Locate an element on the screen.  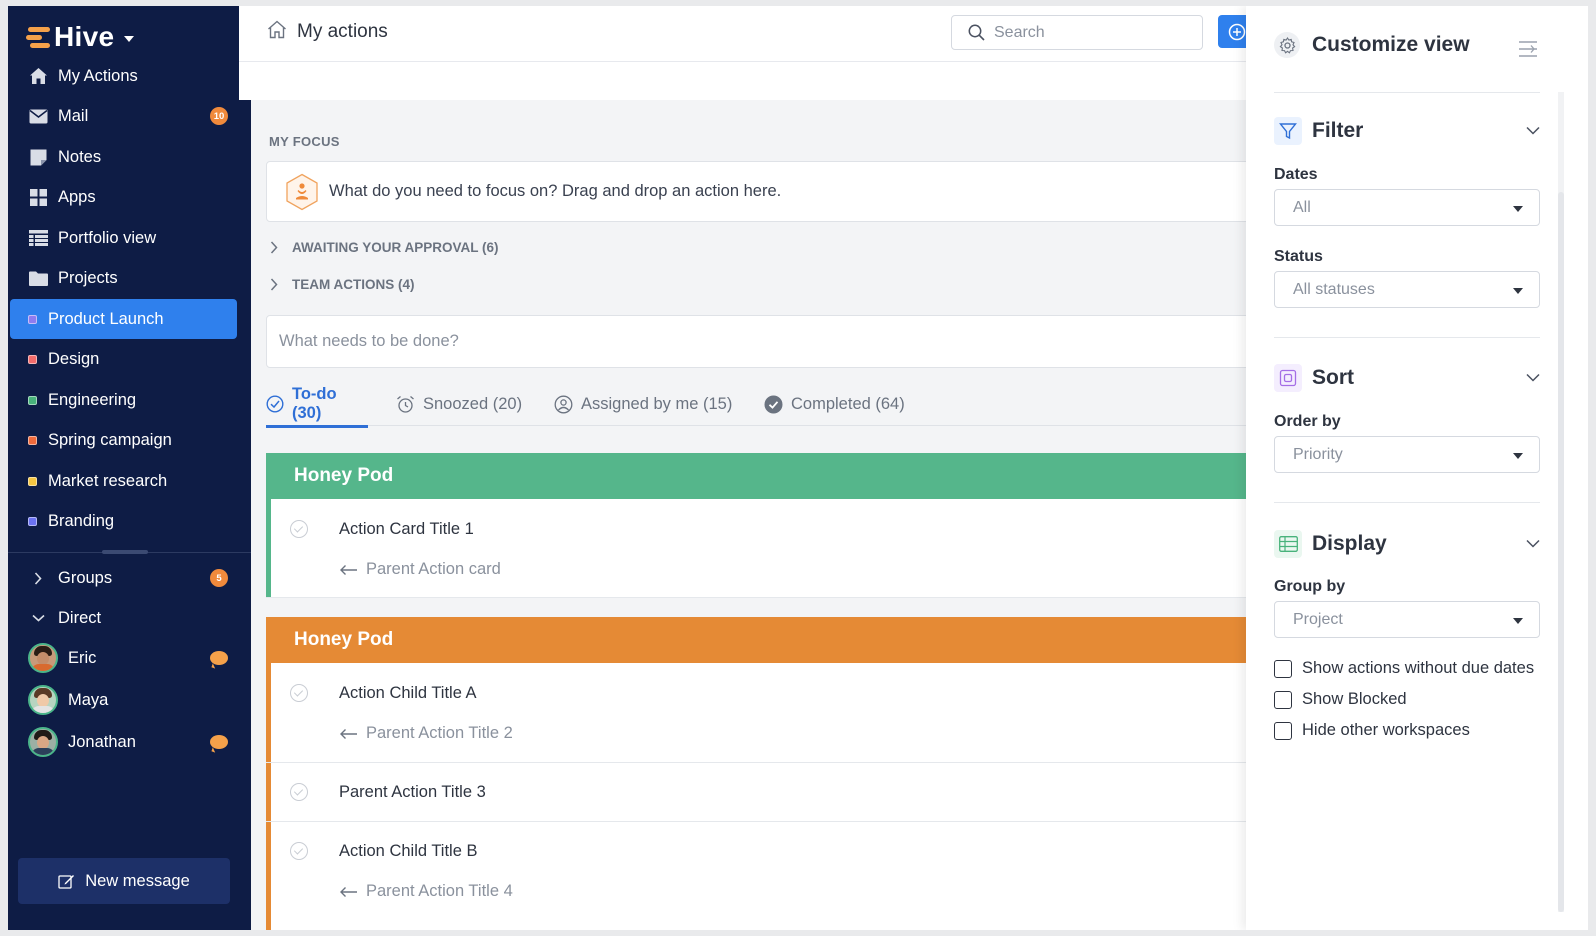
sidebar-item-direct: Direct is located at coordinates (129, 618).